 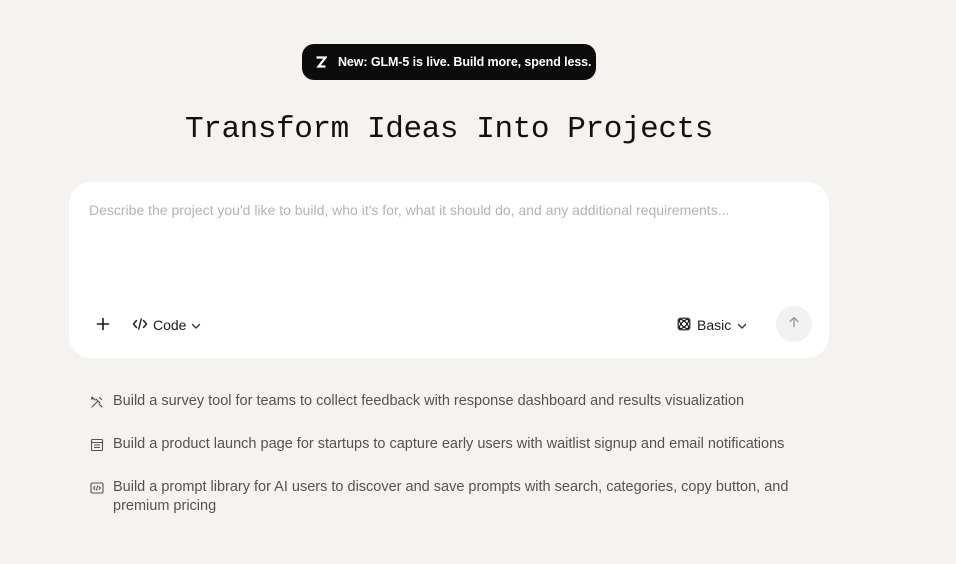 I want to click on code-window-icon, so click(x=97, y=488).